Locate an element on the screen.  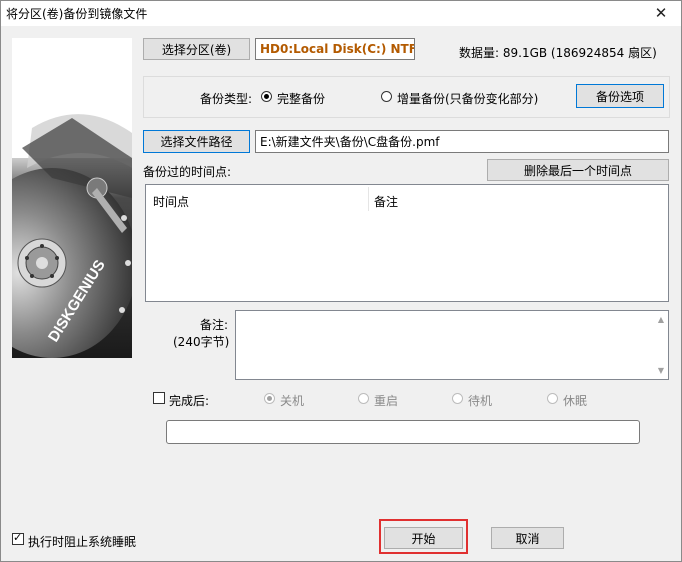
column-header-timepoint: 时间点 is located at coordinates (171, 201).